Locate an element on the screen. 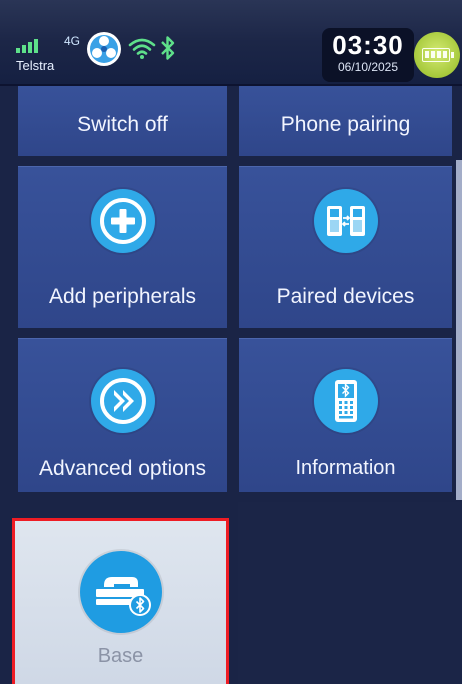  clock-display: 03:30 06/10/2025 is located at coordinates (368, 55).